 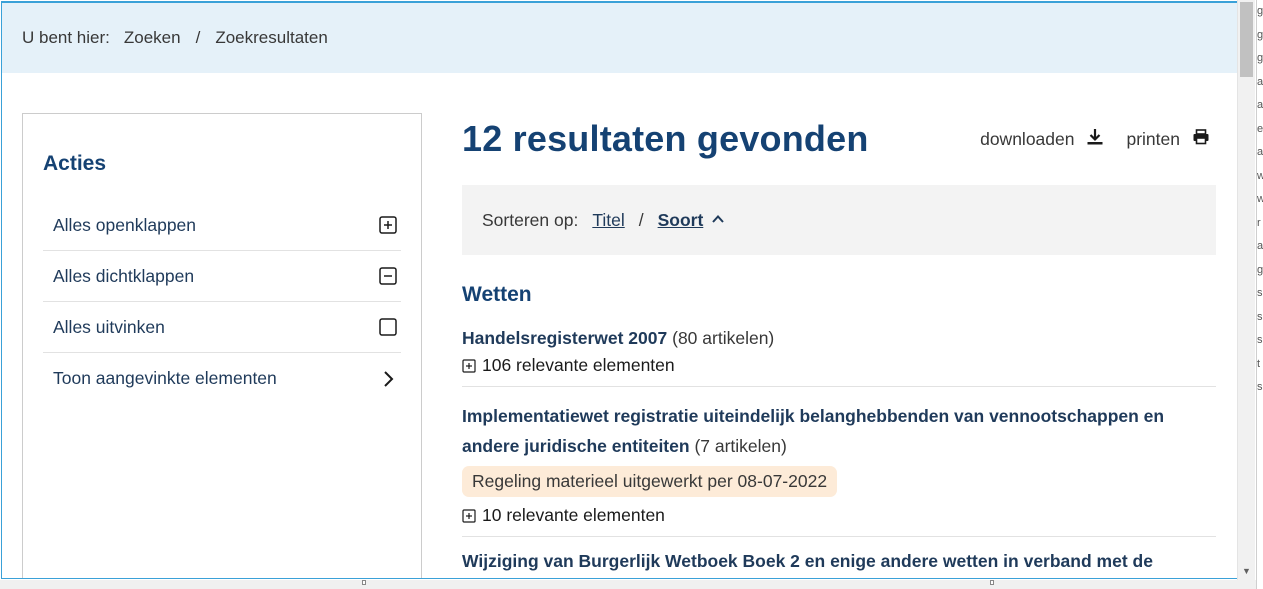 I want to click on header-actions: downloaden printen, so click(x=1087, y=139).